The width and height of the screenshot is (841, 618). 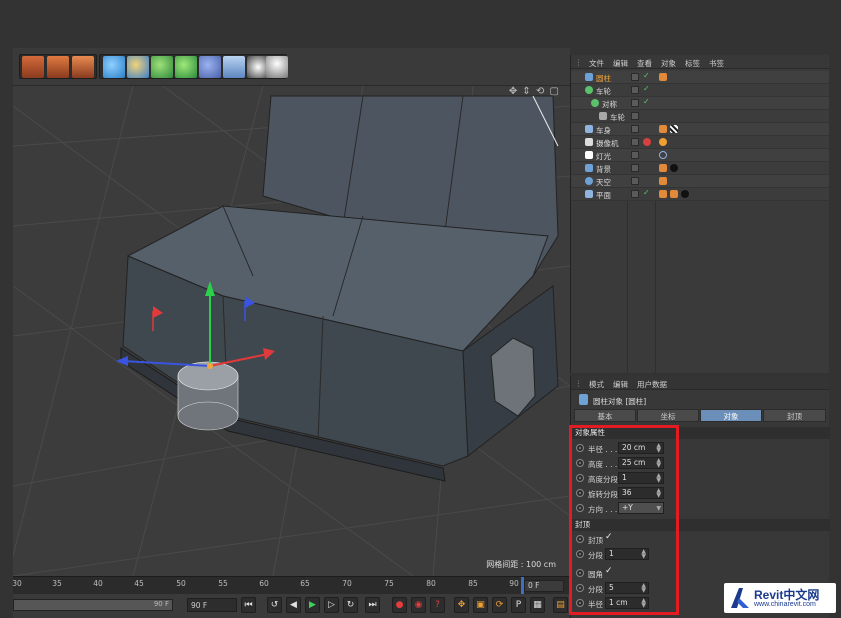 I want to click on scale-key-icon: ▣, so click(x=480, y=605).